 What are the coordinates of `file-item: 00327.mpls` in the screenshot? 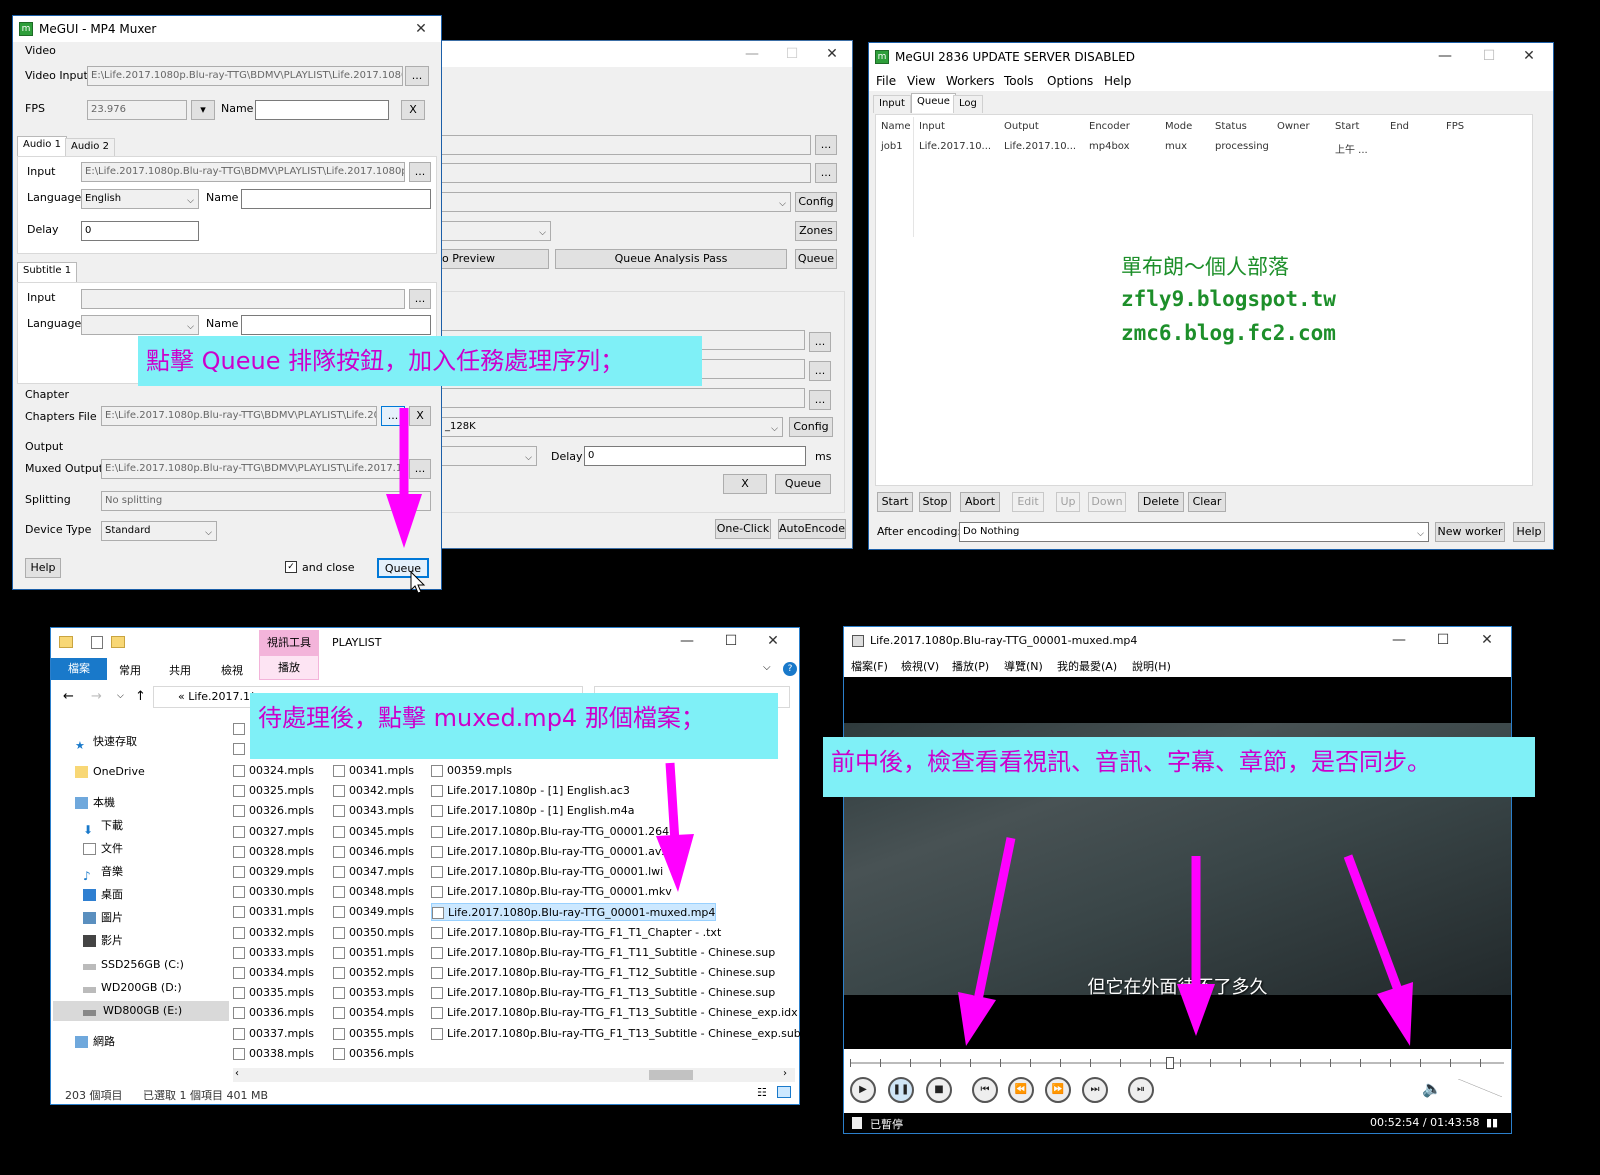 It's located at (273, 832).